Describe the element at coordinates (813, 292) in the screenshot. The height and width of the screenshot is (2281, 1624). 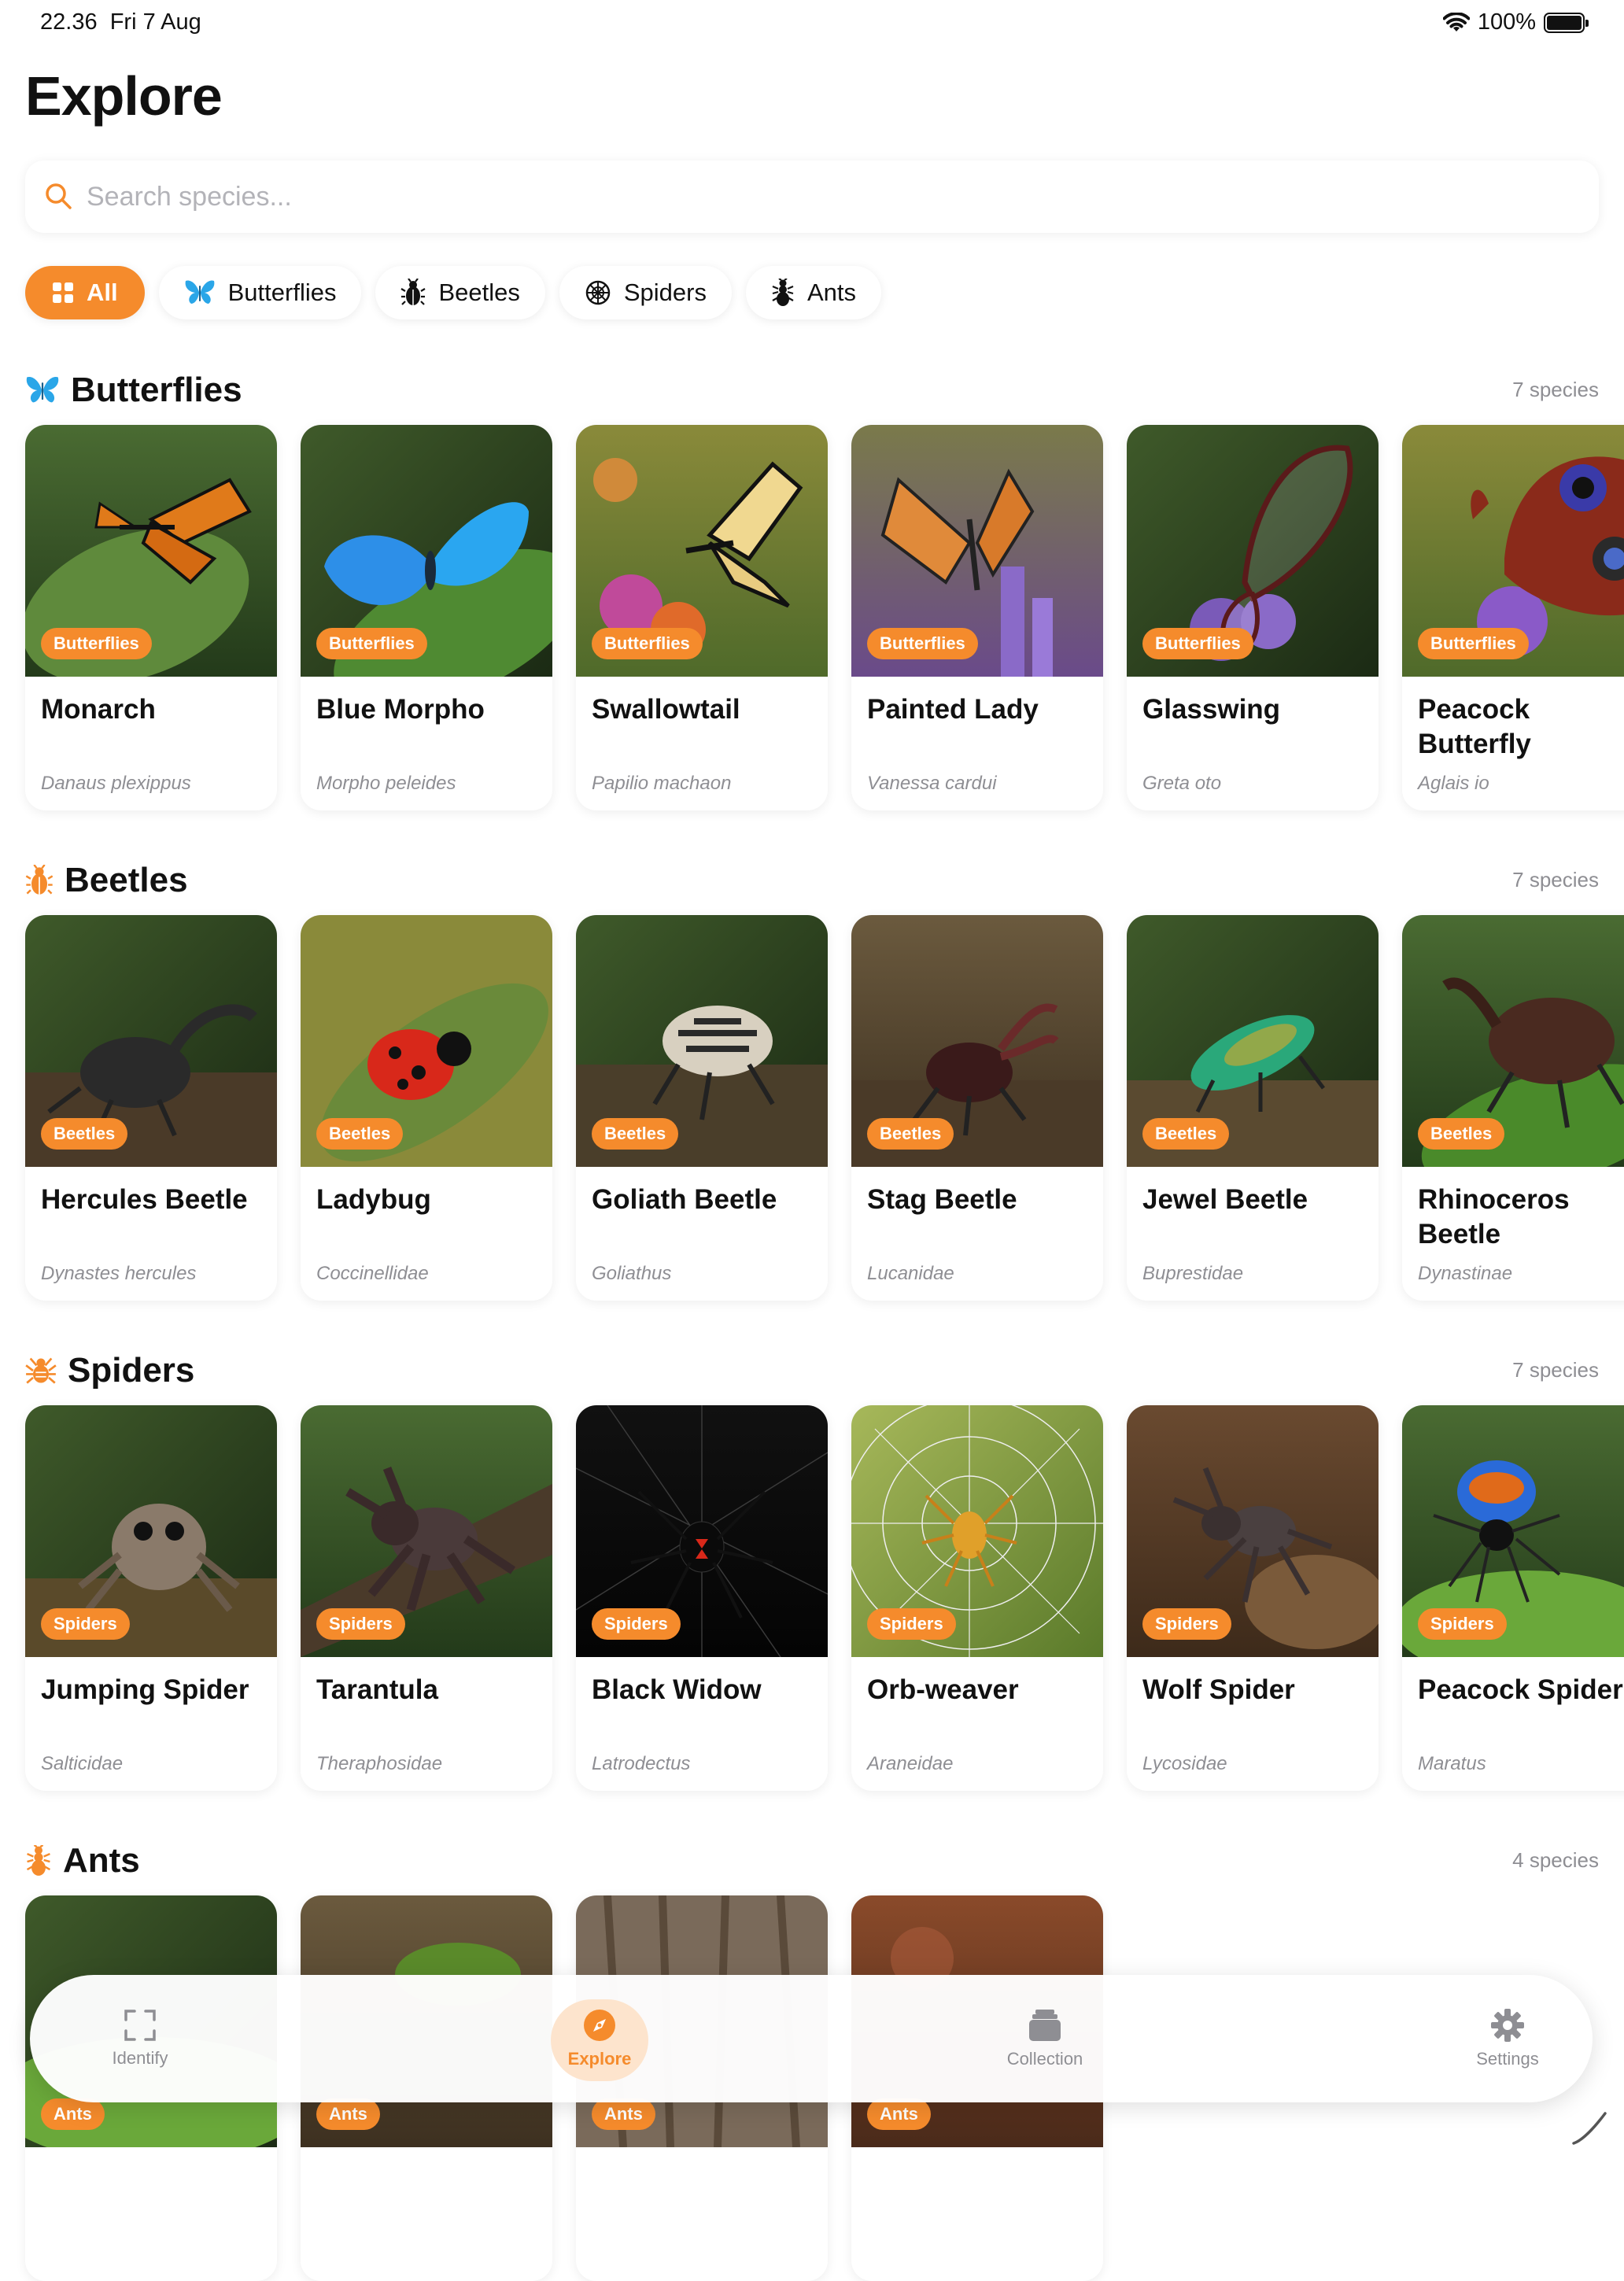
I see `filter-chip-ants: Ants` at that location.